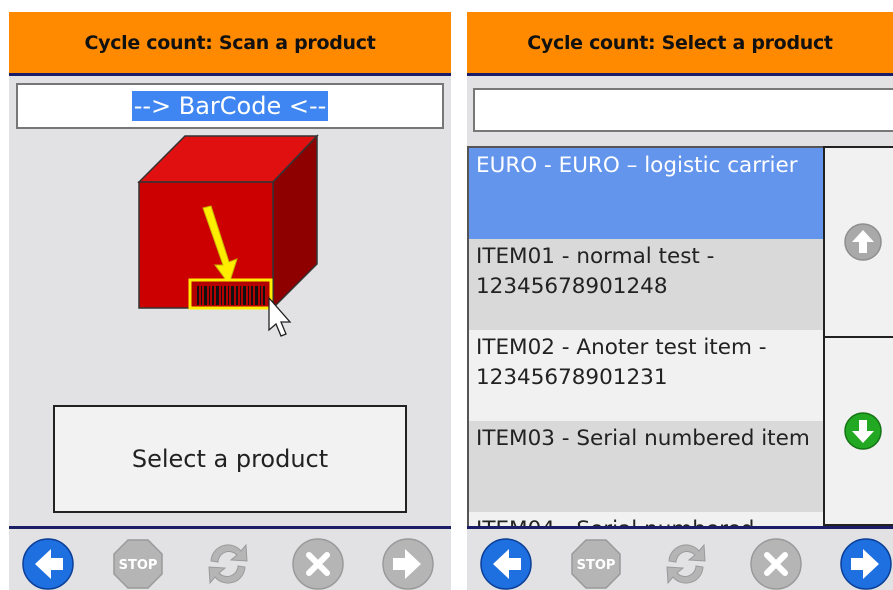 The height and width of the screenshot is (590, 893). I want to click on list-scroller, so click(858, 336).